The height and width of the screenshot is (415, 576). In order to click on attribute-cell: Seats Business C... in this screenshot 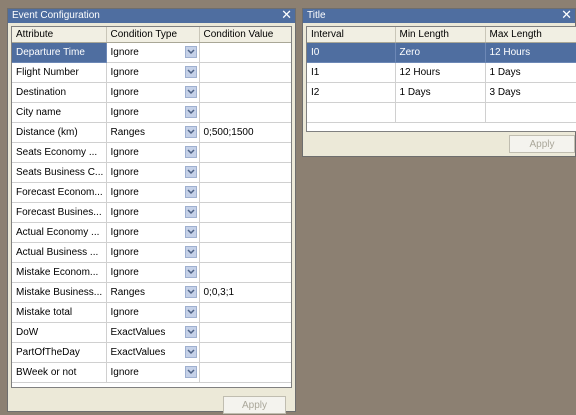, I will do `click(59, 172)`.